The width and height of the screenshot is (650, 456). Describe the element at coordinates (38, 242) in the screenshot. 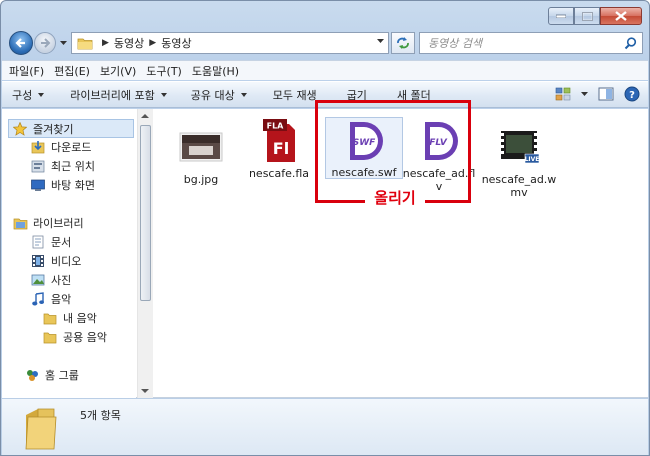

I see `documents-icon` at that location.